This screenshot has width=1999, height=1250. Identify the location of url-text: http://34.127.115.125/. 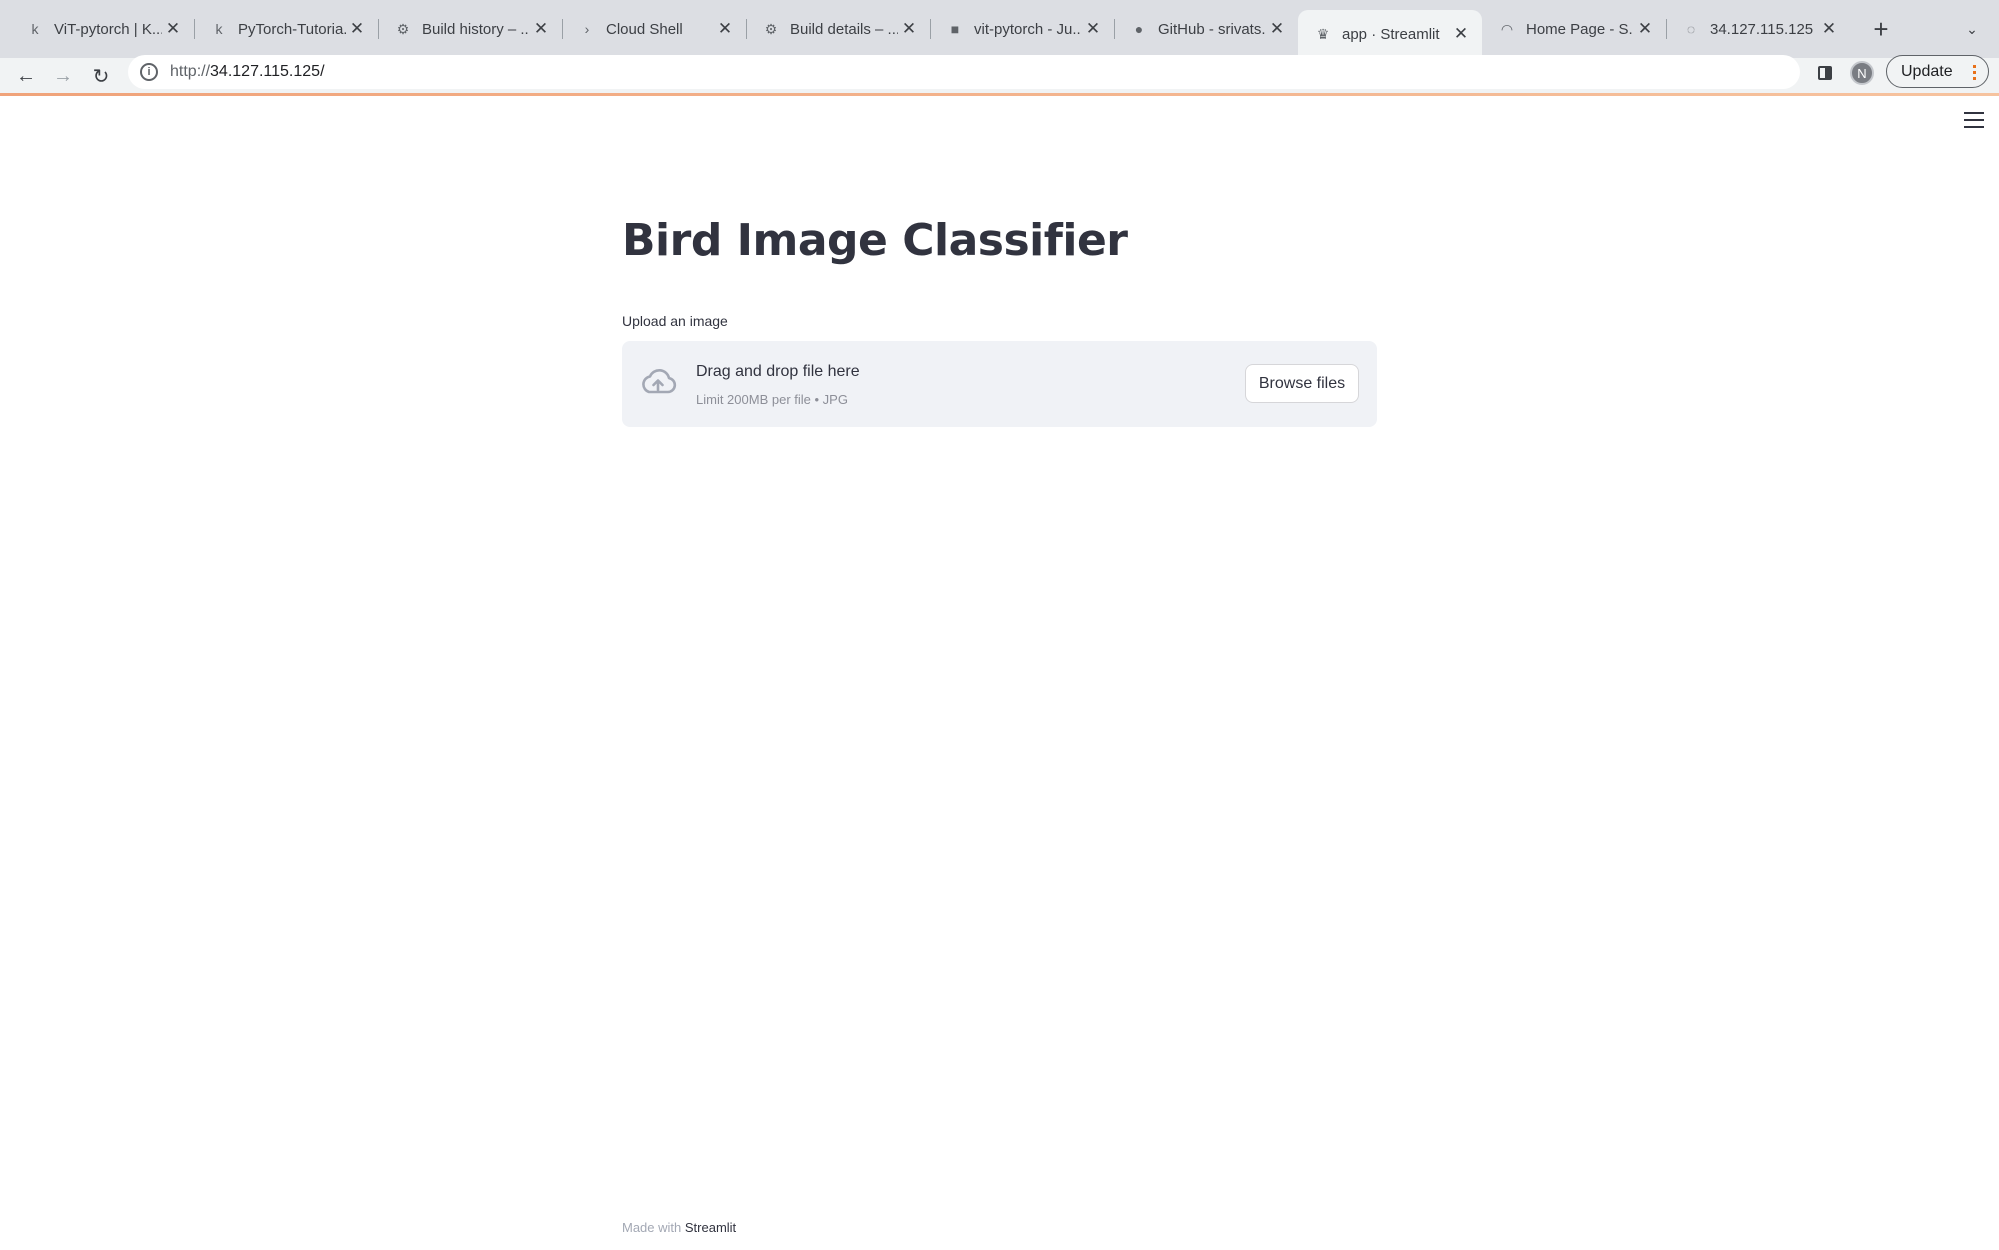
(247, 72).